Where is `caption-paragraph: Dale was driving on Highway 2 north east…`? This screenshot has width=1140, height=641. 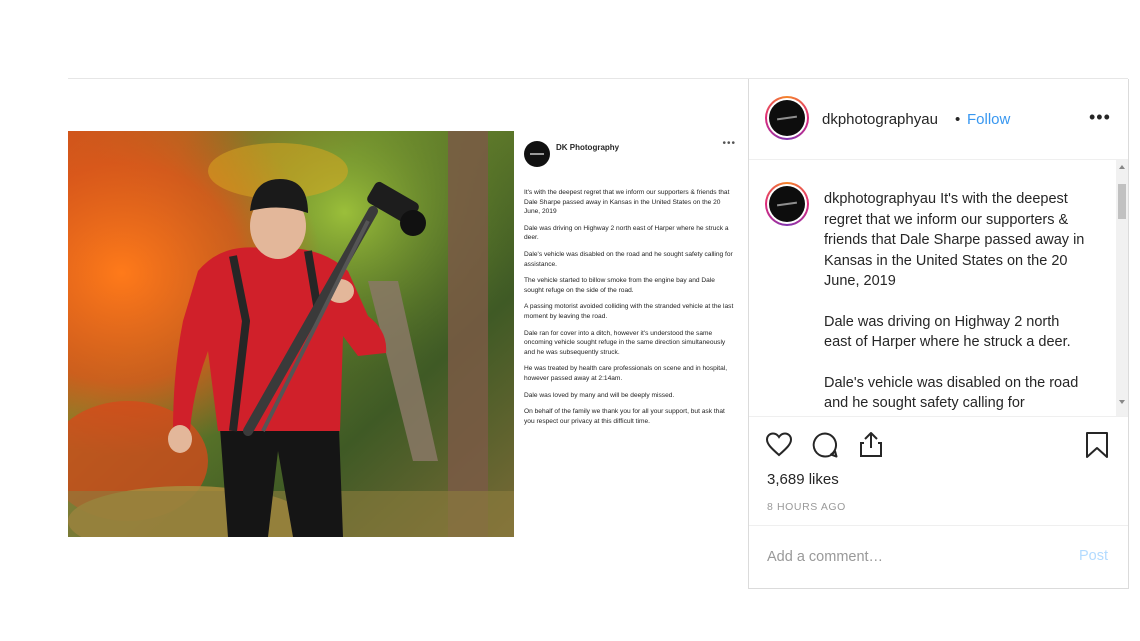 caption-paragraph: Dale was driving on Highway 2 north east… is located at coordinates (947, 332).